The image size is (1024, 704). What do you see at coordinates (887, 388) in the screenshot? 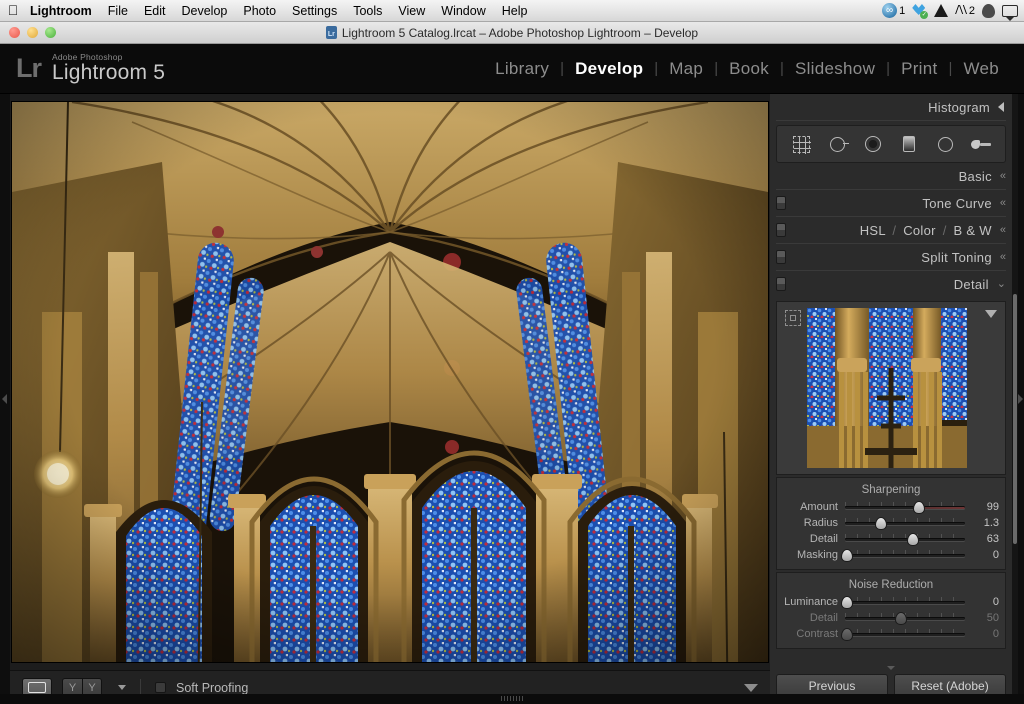
I see `detail-zoom-preview` at bounding box center [887, 388].